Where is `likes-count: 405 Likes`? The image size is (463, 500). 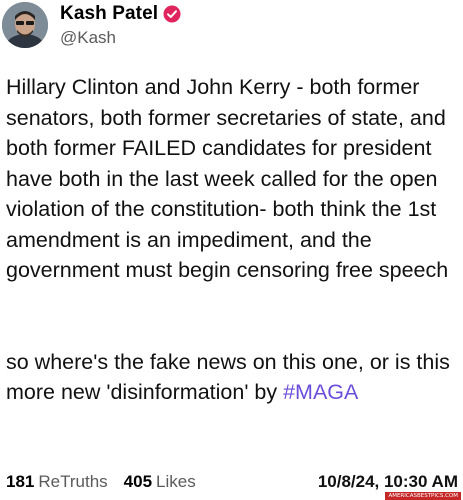 likes-count: 405 Likes is located at coordinates (160, 482).